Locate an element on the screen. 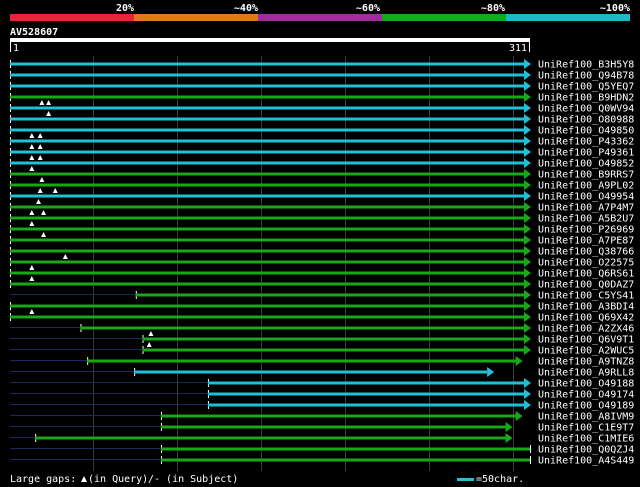 The image size is (640, 487). hit-label: UniRef100_B3H5Y8 is located at coordinates (586, 65).